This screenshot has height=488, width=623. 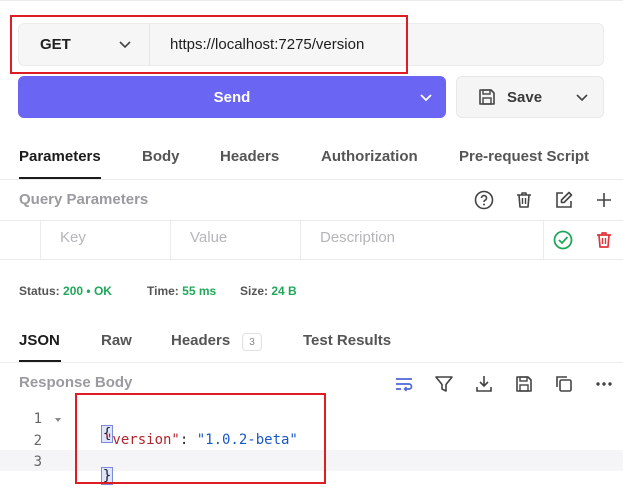 I want to click on plus-icon, so click(x=604, y=200).